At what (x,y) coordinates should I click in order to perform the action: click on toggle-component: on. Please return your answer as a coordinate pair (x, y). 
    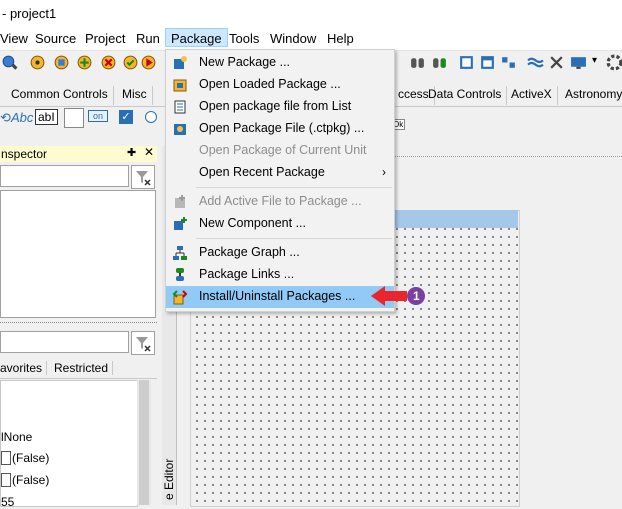
    Looking at the image, I should click on (98, 116).